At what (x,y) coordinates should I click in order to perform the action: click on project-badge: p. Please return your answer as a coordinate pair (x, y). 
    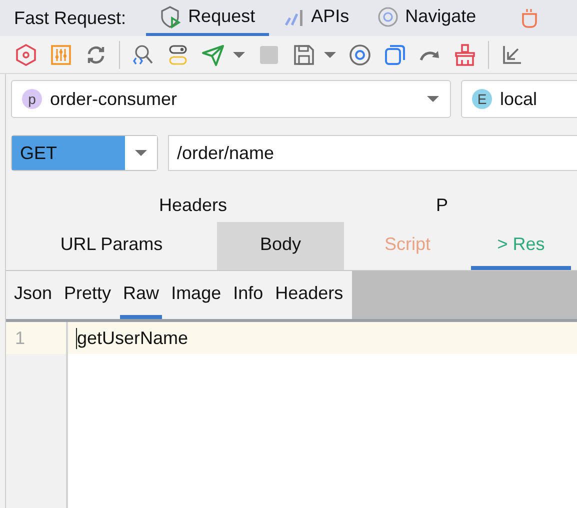
    Looking at the image, I should click on (32, 99).